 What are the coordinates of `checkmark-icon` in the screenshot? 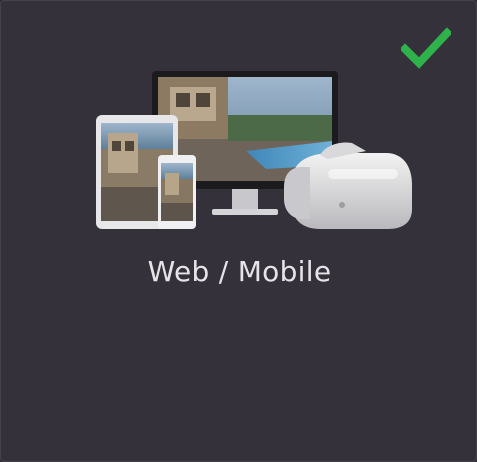 It's located at (426, 48).